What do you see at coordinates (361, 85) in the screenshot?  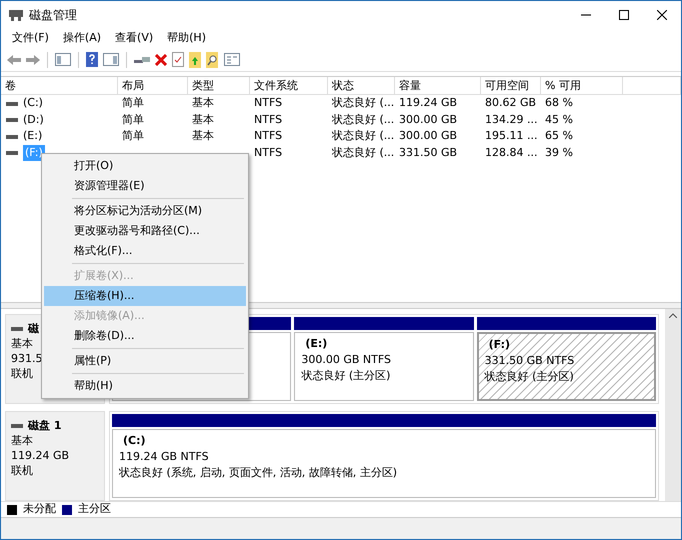 I see `column-header: 状态` at bounding box center [361, 85].